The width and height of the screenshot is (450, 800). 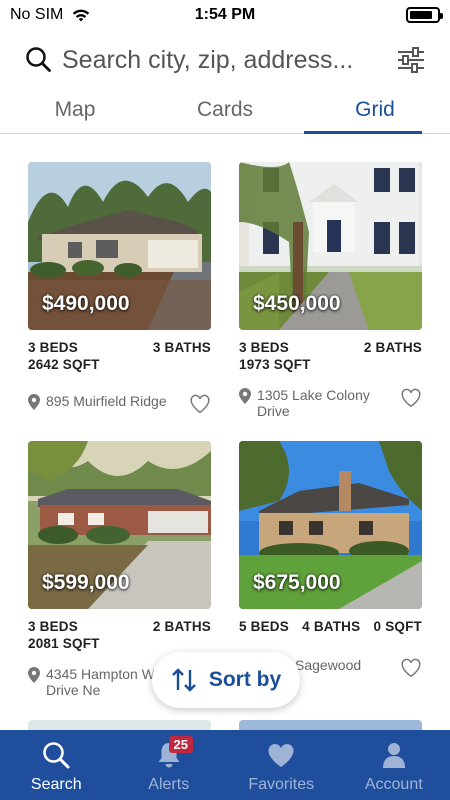 I want to click on status-right, so click(x=424, y=15).